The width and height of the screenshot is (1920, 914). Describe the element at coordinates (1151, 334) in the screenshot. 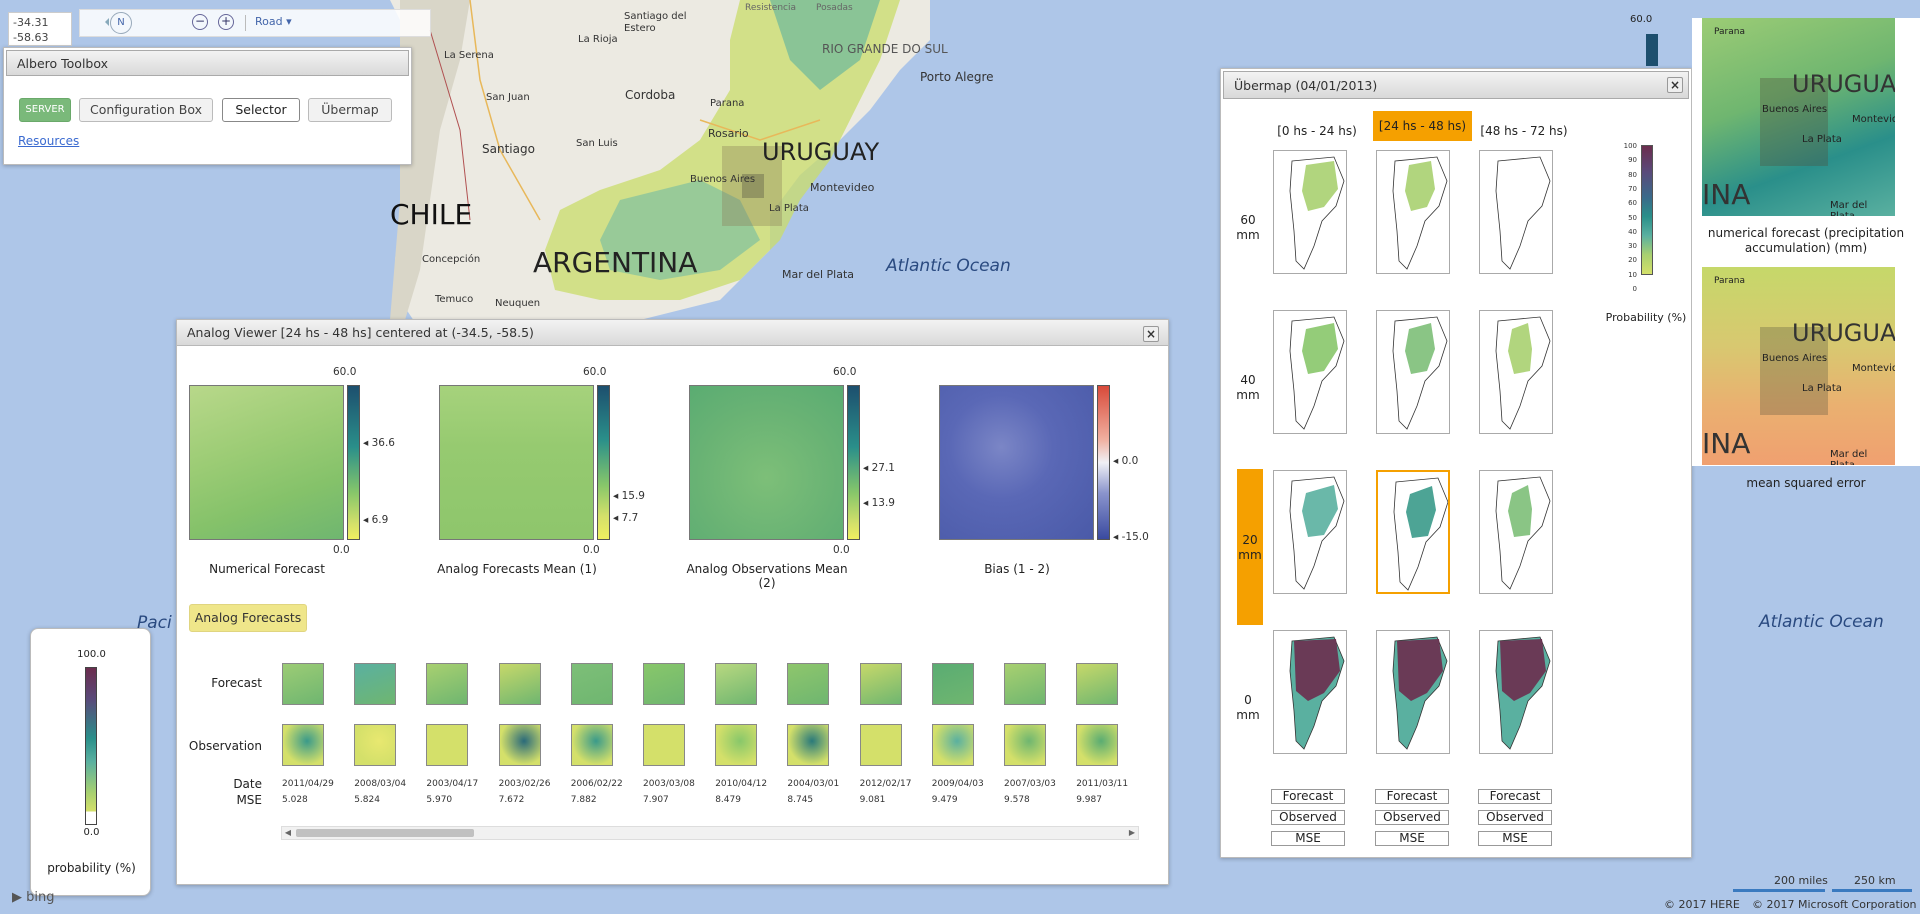

I see `close-icon: ×` at that location.